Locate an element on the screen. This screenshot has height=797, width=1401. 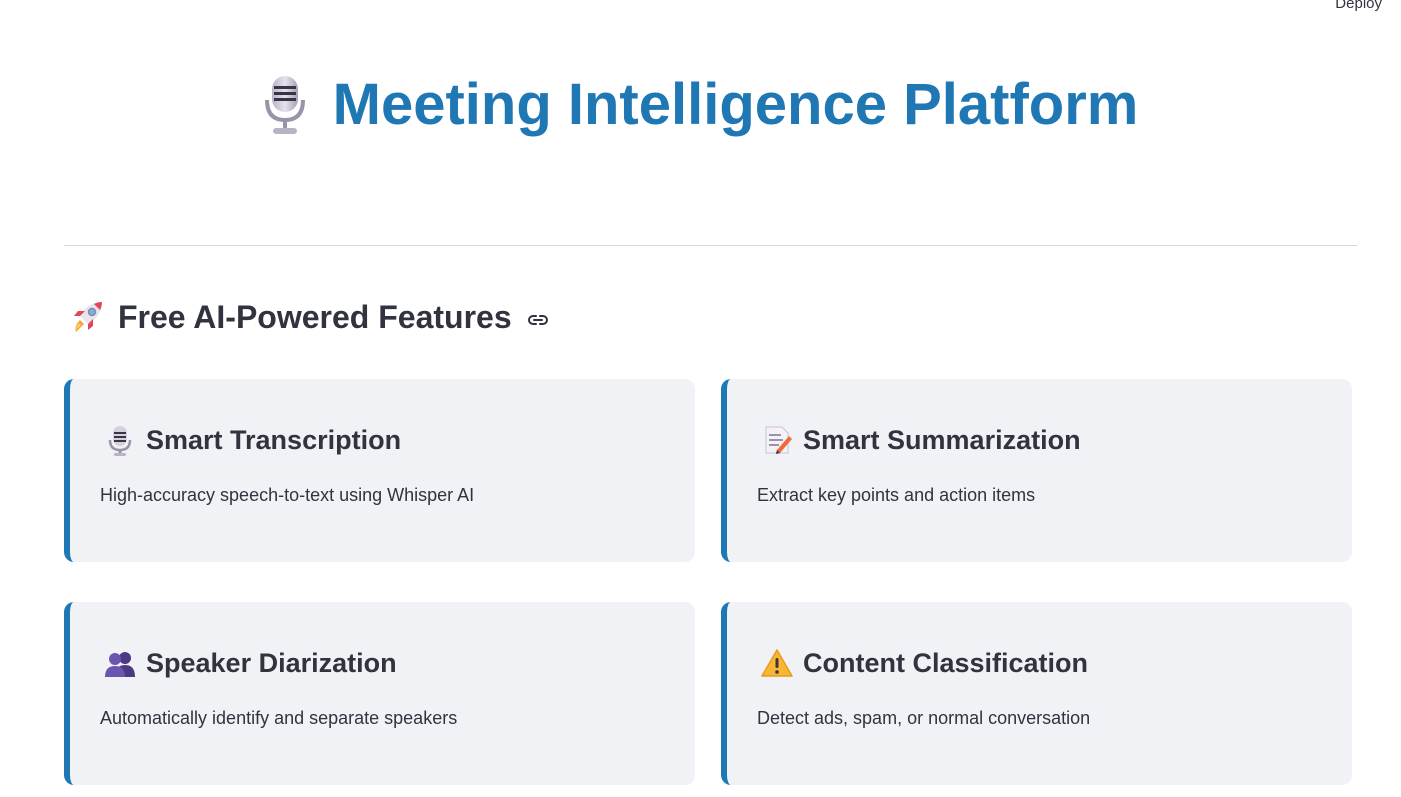
memo-icon is located at coordinates (778, 440).